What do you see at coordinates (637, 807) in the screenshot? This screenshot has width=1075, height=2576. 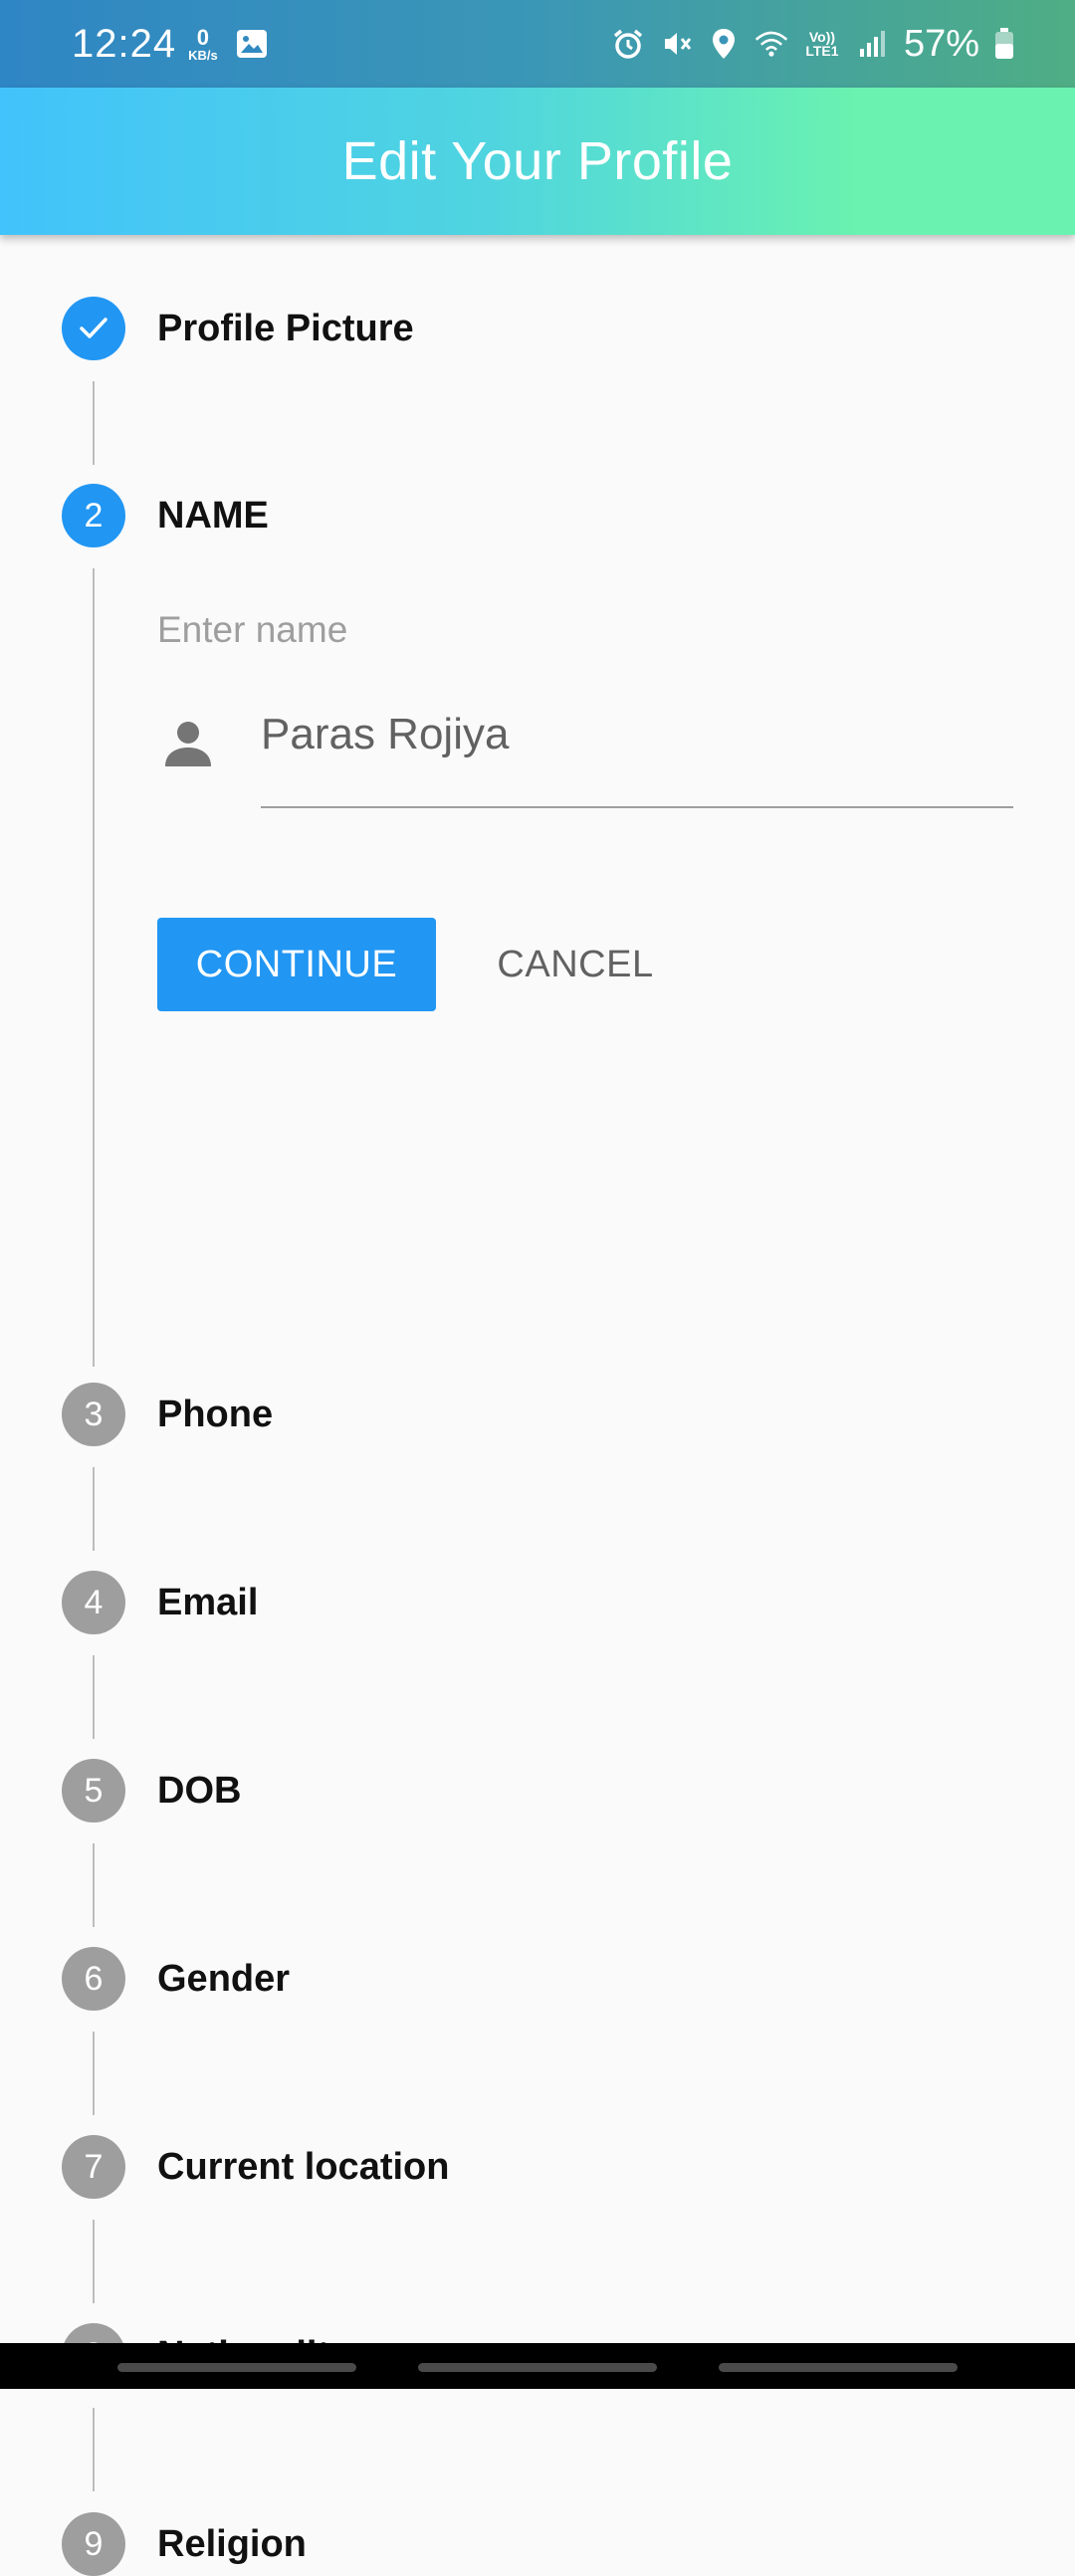 I see `name-input-underline` at bounding box center [637, 807].